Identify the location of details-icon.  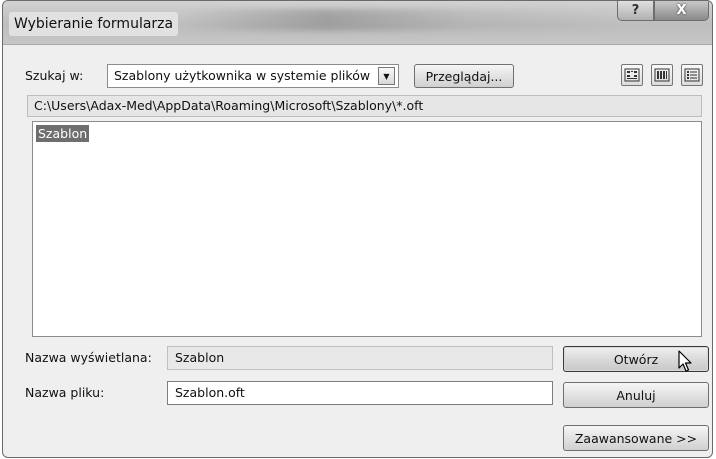
(692, 75).